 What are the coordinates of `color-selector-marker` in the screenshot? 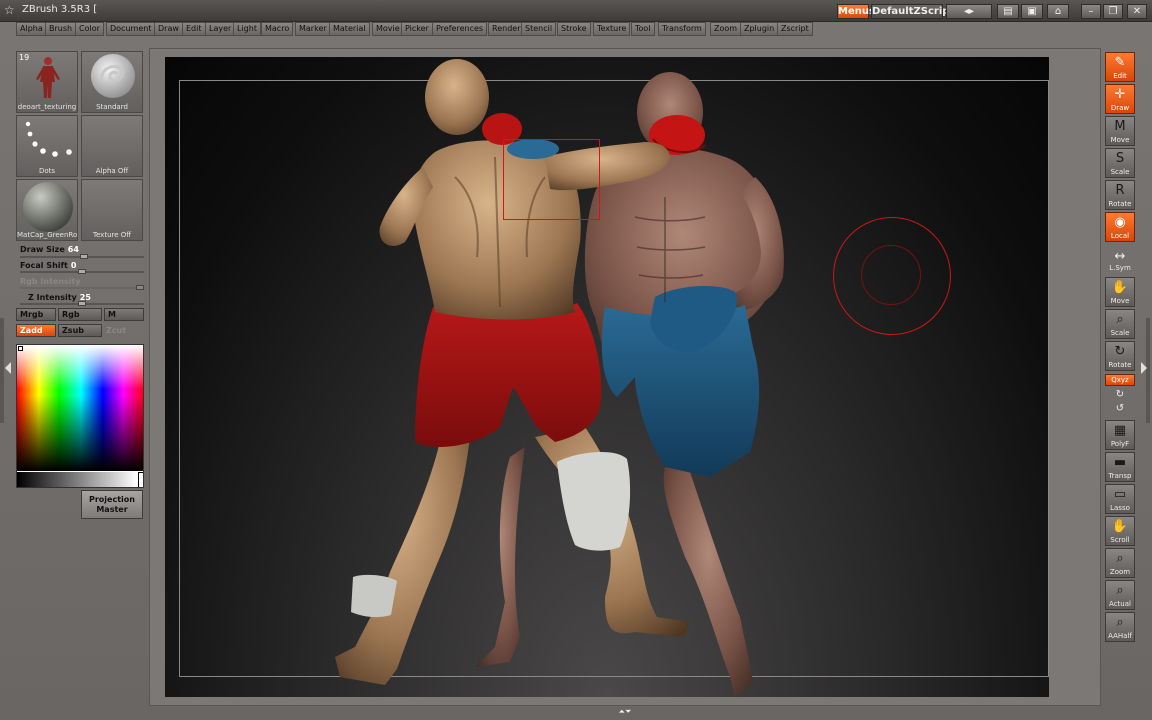 It's located at (20, 348).